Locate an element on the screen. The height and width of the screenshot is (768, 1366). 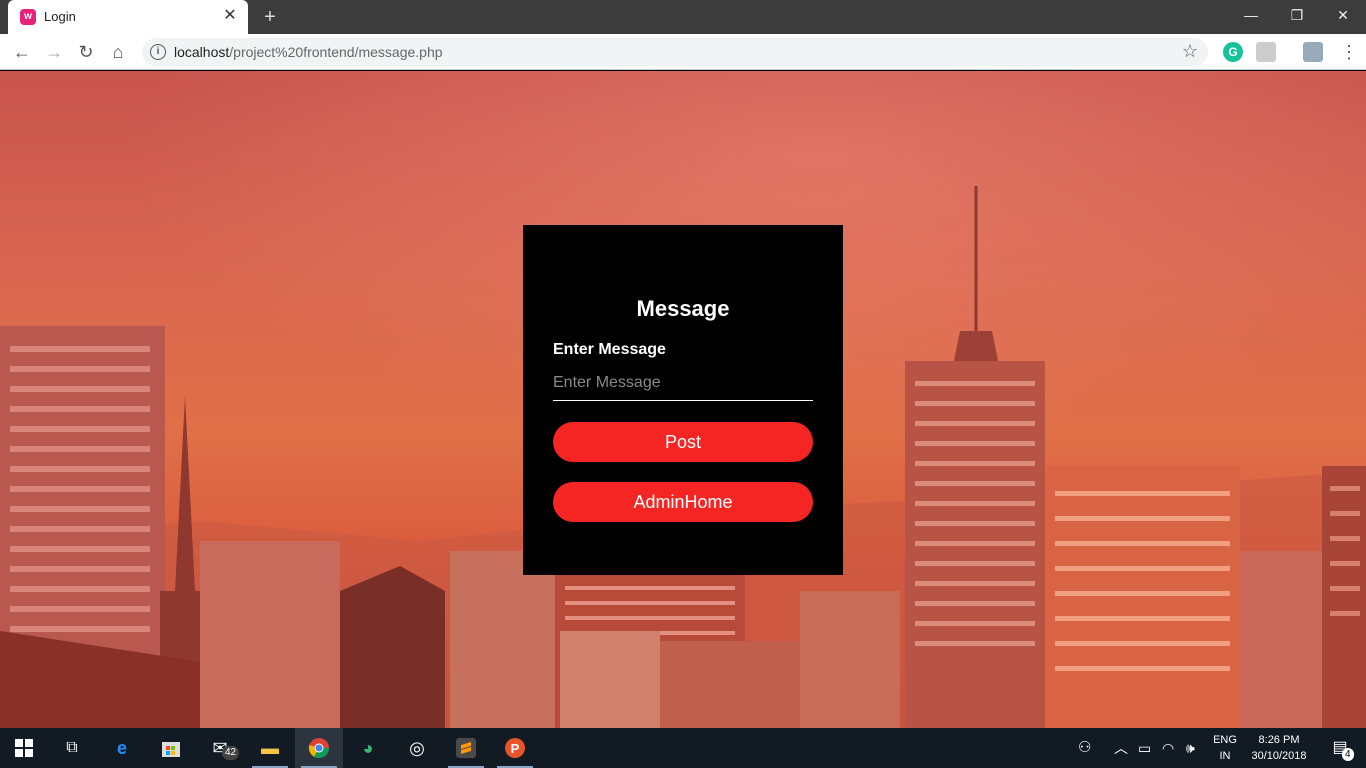
wifi-icon: ◠ is located at coordinates (1168, 748).